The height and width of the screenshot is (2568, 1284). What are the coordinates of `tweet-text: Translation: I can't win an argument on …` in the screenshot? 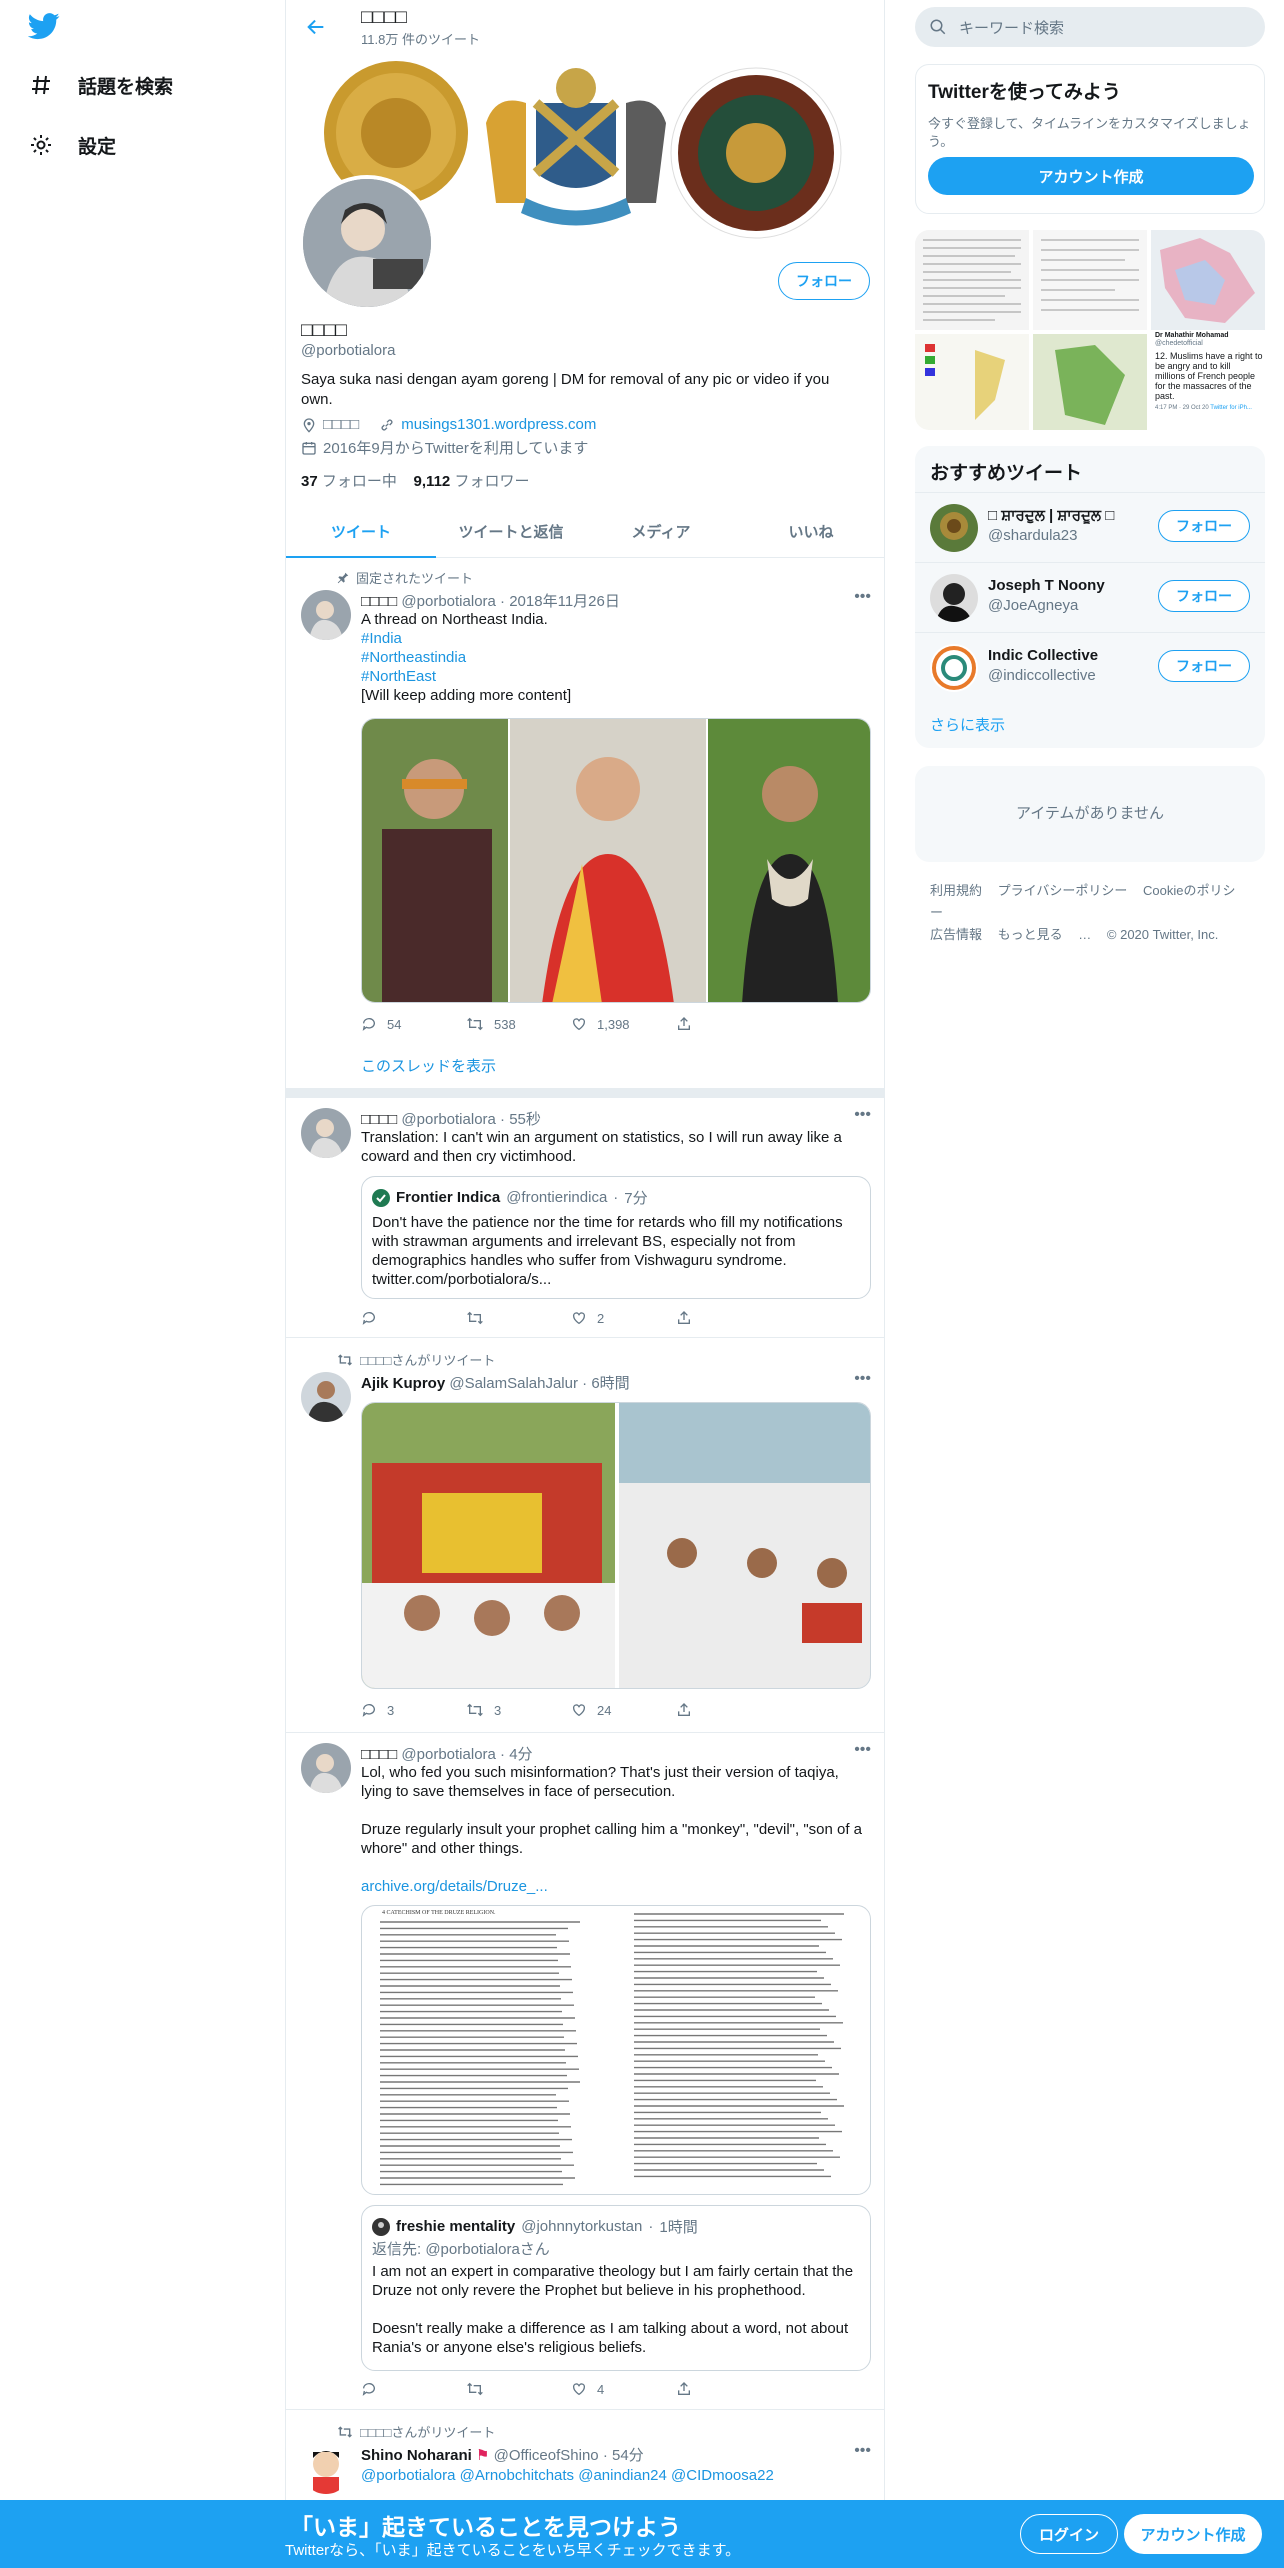 It's located at (601, 1147).